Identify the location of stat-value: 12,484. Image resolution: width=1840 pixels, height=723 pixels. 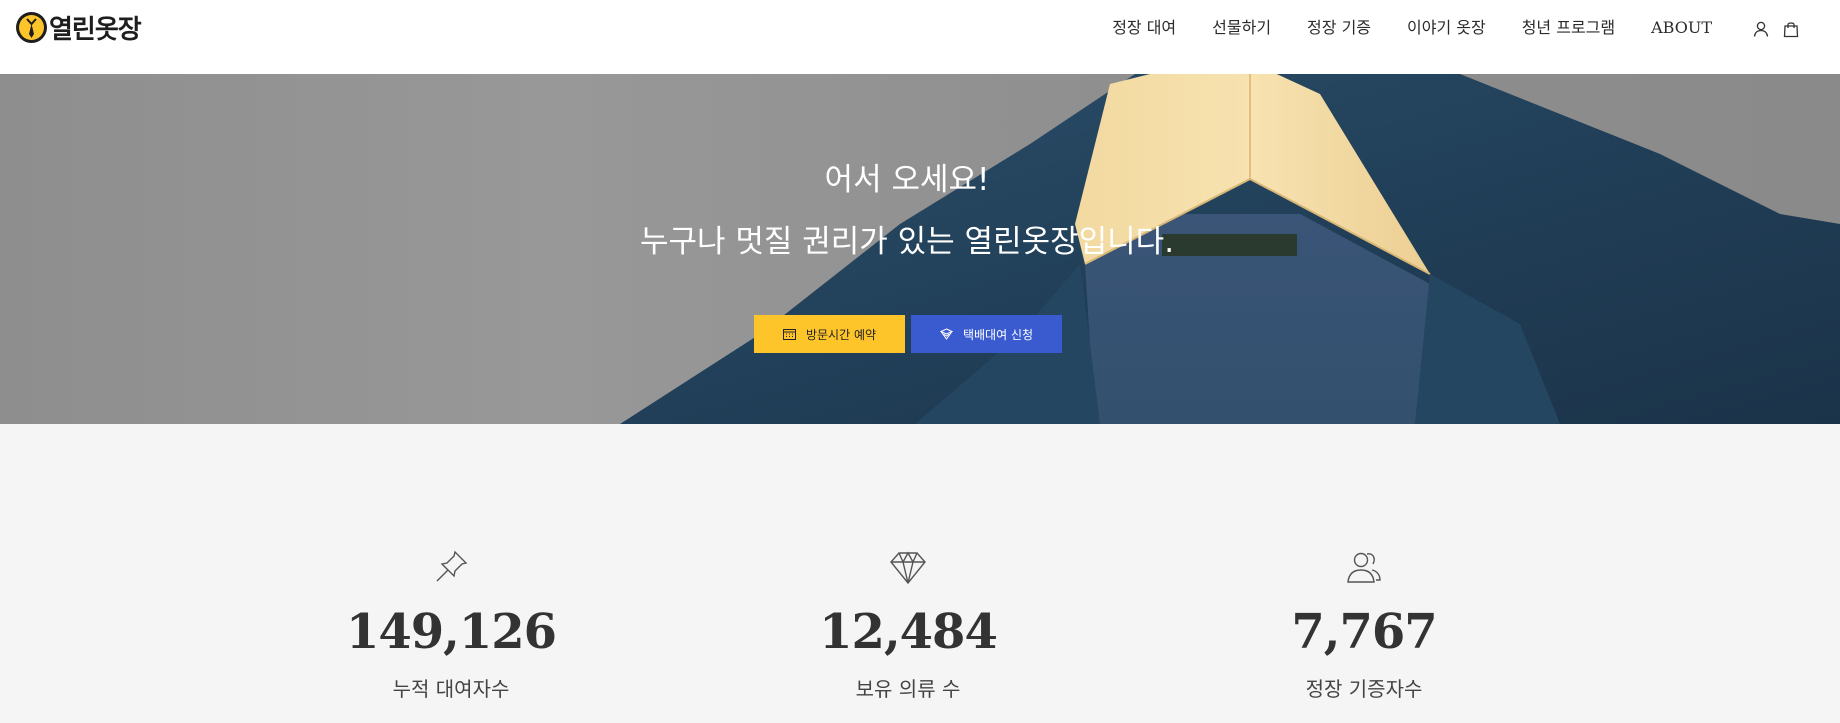
(908, 632).